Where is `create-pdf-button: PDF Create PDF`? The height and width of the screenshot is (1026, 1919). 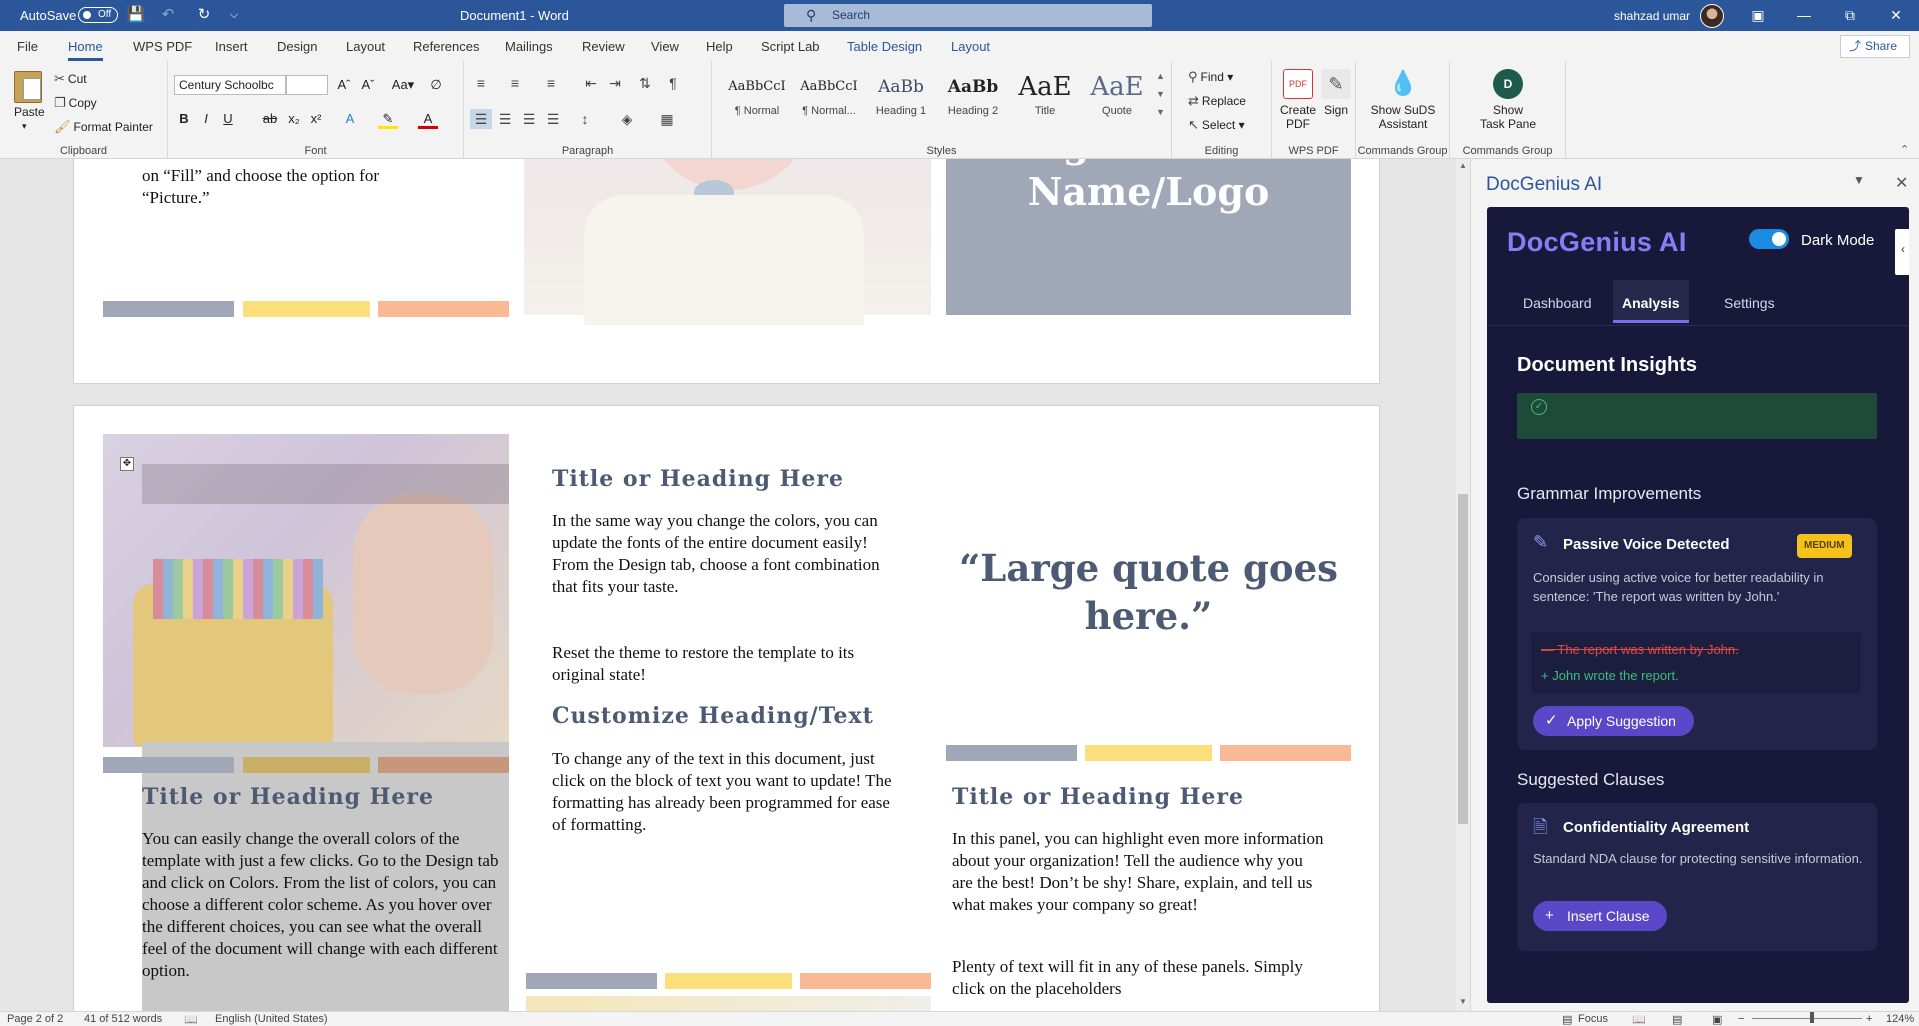
create-pdf-button: PDF Create PDF is located at coordinates (1298, 100).